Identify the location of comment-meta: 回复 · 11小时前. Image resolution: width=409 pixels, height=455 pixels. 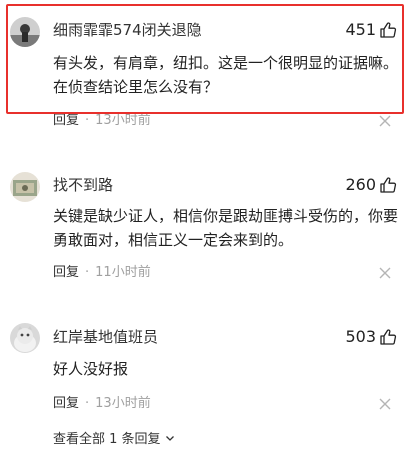
(102, 273).